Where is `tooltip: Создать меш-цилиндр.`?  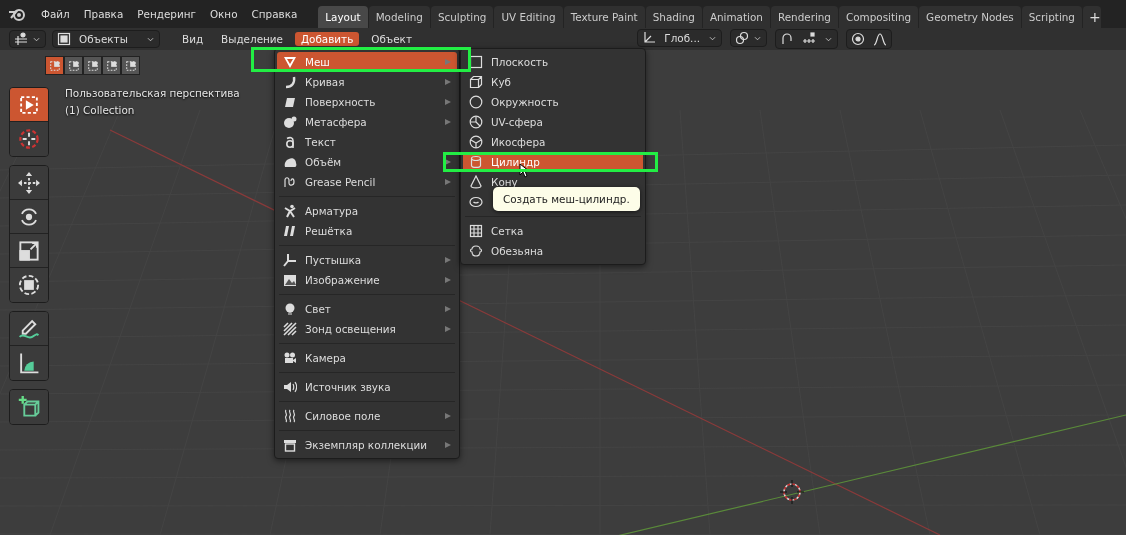 tooltip: Создать меш-цилиндр. is located at coordinates (566, 199).